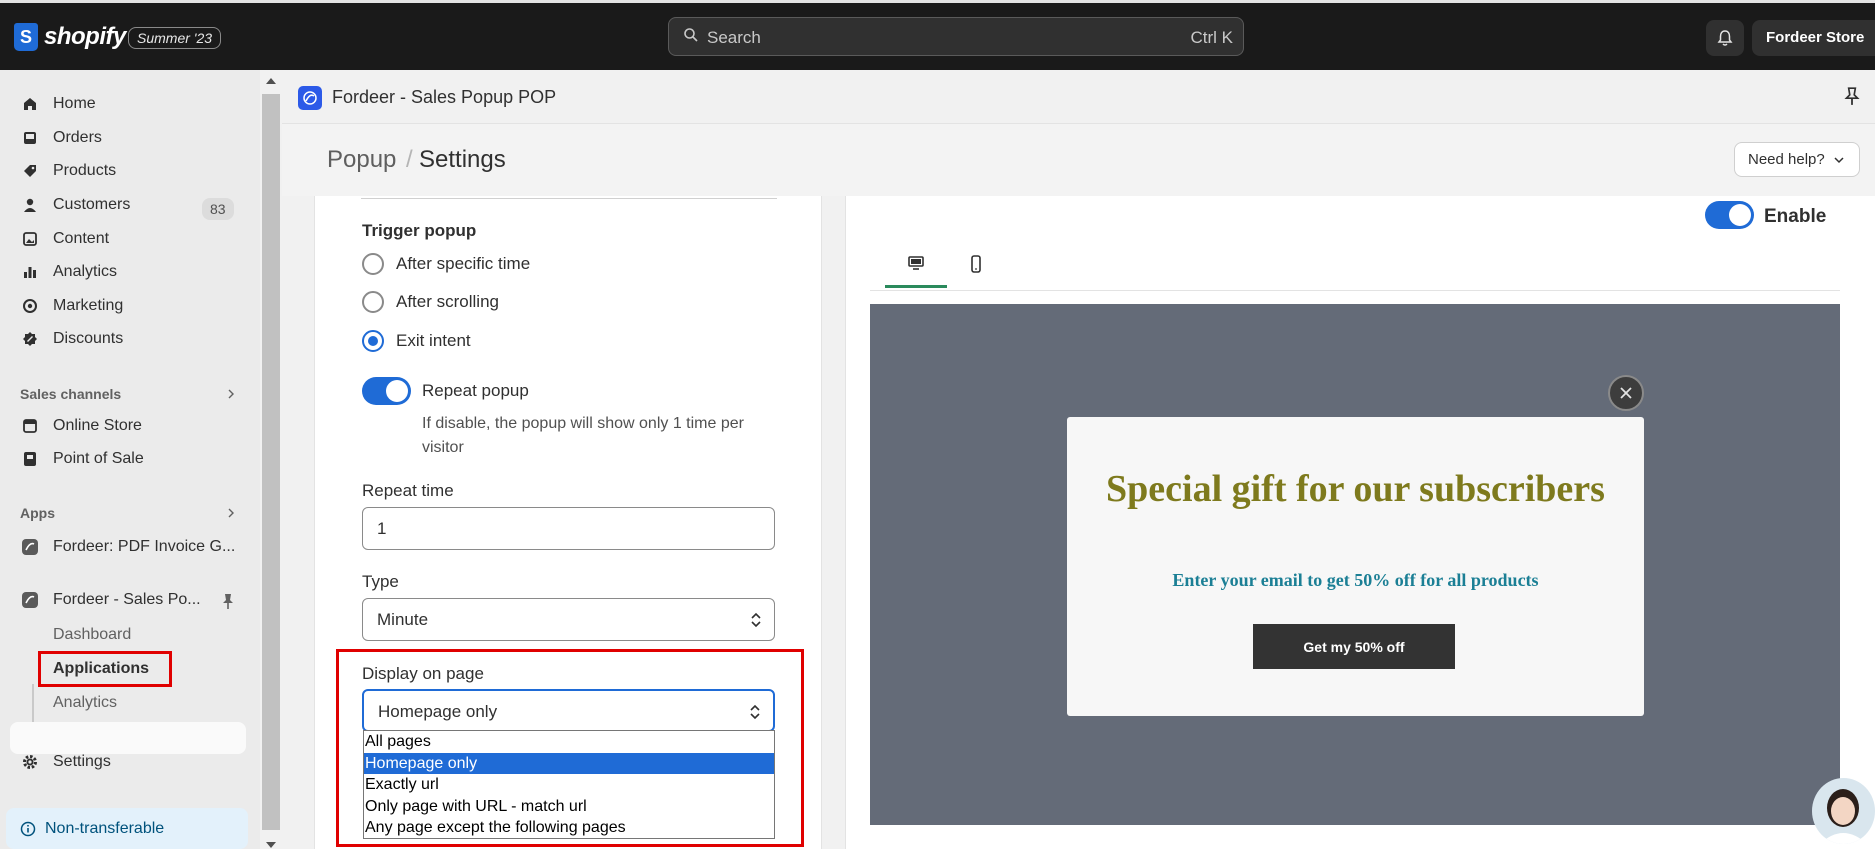  What do you see at coordinates (105, 828) in the screenshot?
I see `non-transferable-label: Non-transferable` at bounding box center [105, 828].